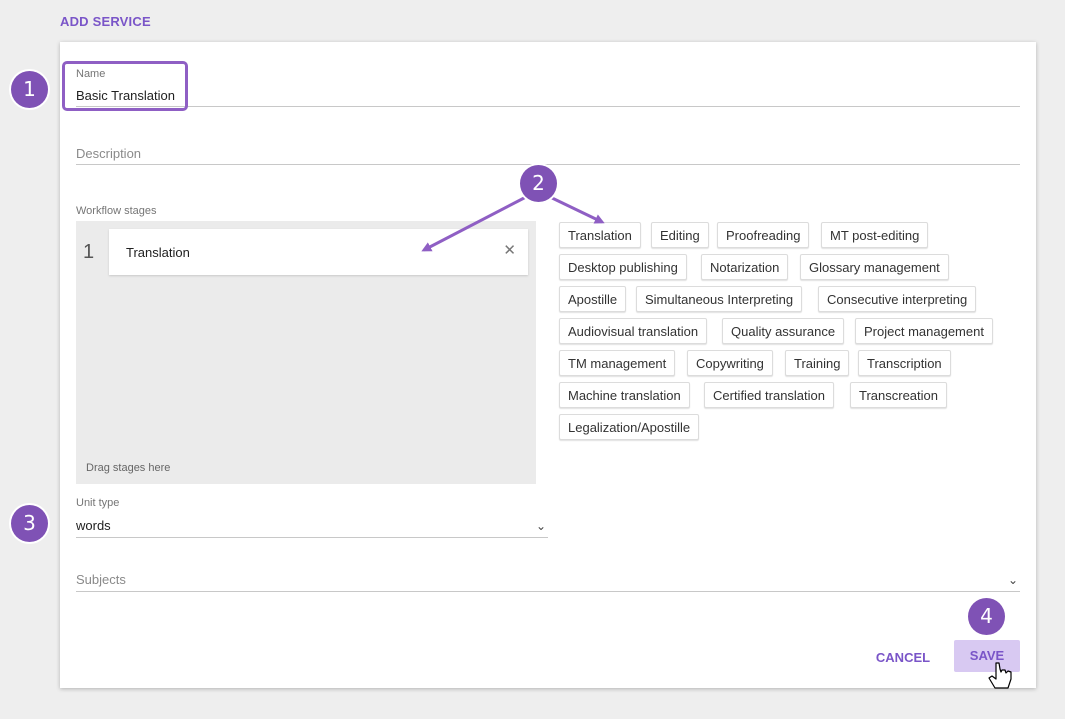  Describe the element at coordinates (719, 299) in the screenshot. I see `stage-chip: Simultaneous Interpreting` at that location.